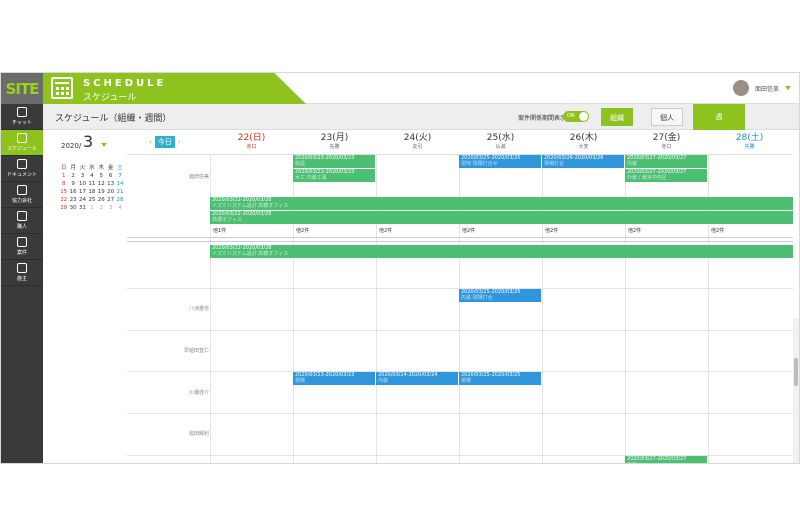  Describe the element at coordinates (82, 200) in the screenshot. I see `calendar-day: 24` at that location.